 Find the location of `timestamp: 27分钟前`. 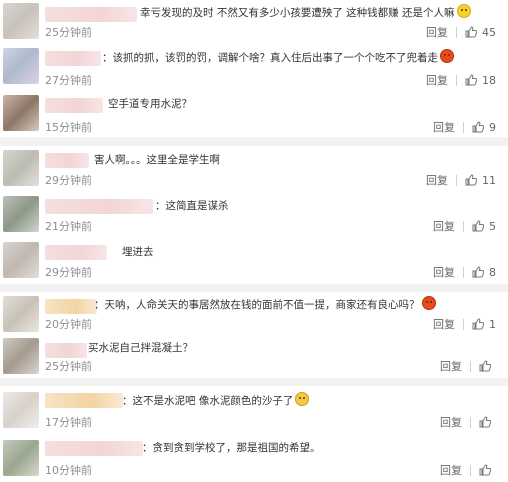

timestamp: 27分钟前 is located at coordinates (68, 80).